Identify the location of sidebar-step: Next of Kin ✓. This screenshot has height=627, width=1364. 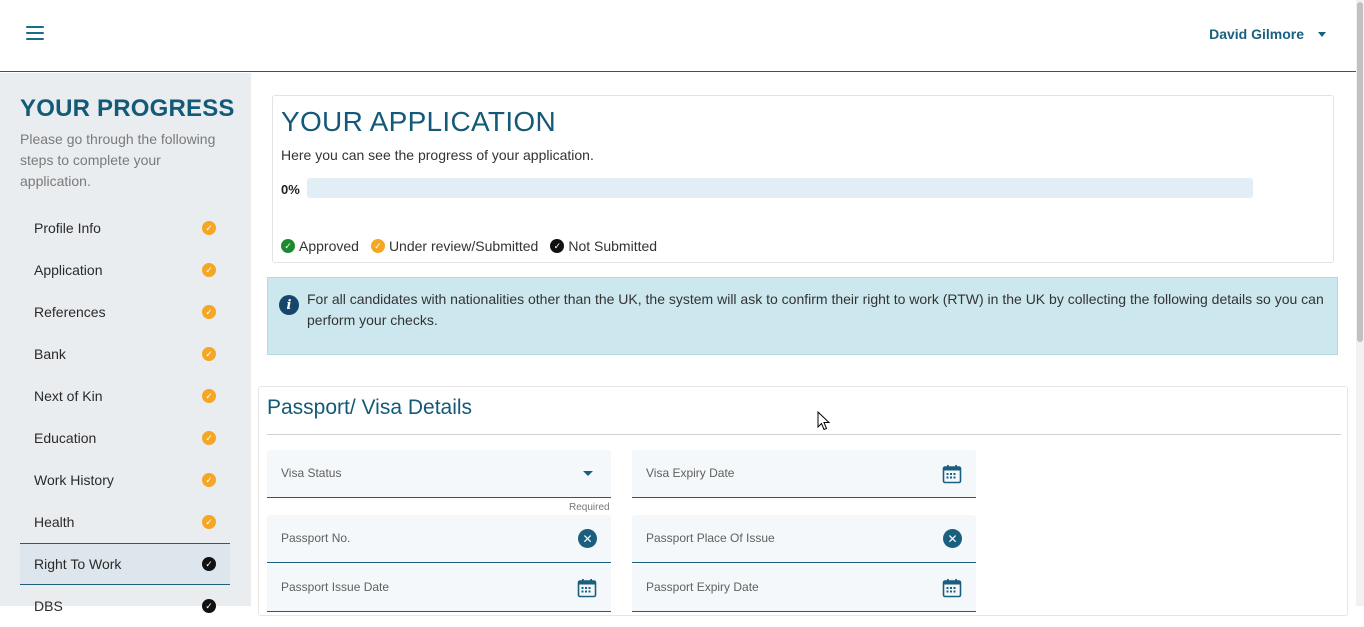
(125, 396).